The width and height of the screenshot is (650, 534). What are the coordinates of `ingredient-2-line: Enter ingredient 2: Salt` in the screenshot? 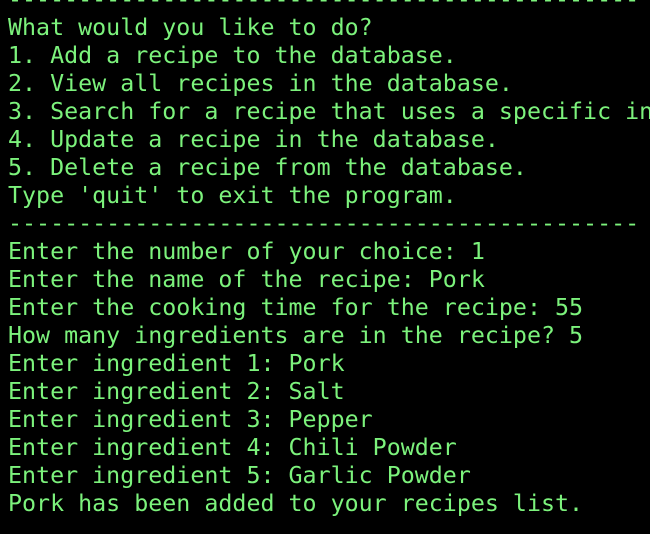 It's located at (176, 391).